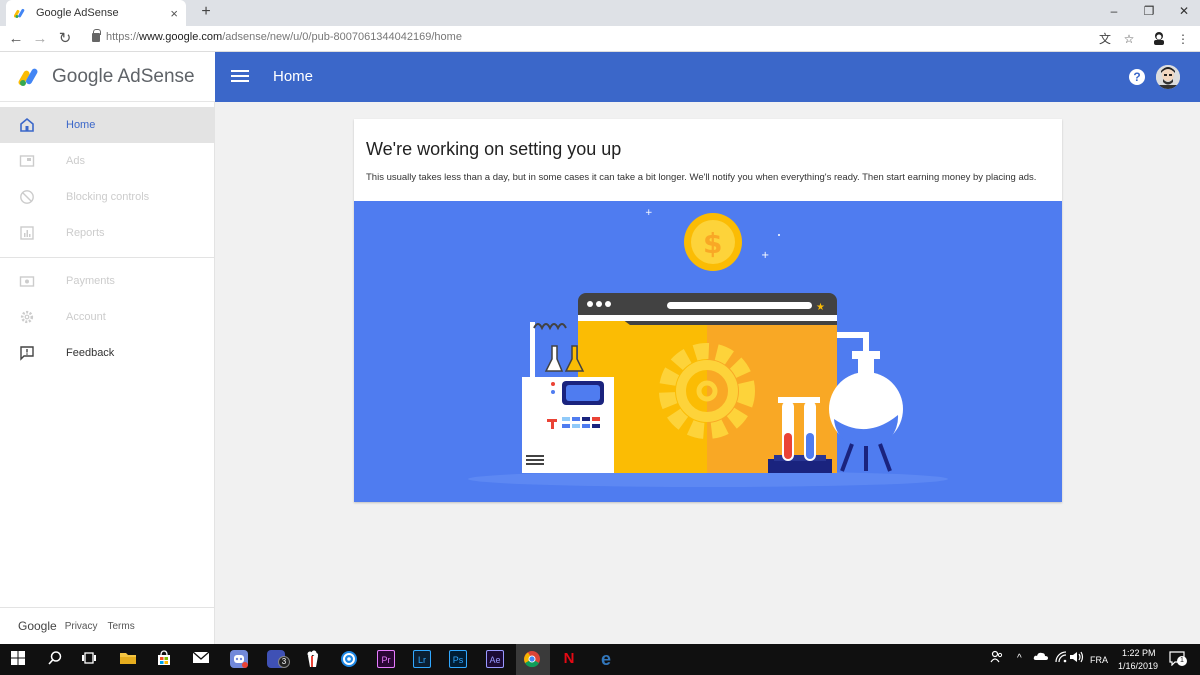 Image resolution: width=1200 pixels, height=675 pixels. Describe the element at coordinates (1184, 11) in the screenshot. I see `close-window-button: ✕` at that location.